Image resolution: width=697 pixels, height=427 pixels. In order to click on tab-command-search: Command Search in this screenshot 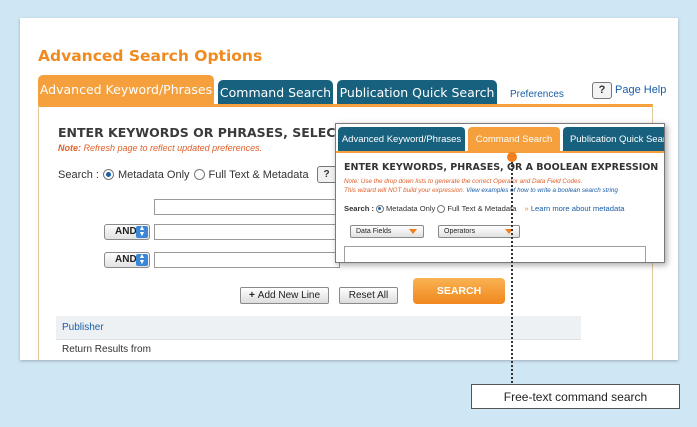, I will do `click(275, 92)`.